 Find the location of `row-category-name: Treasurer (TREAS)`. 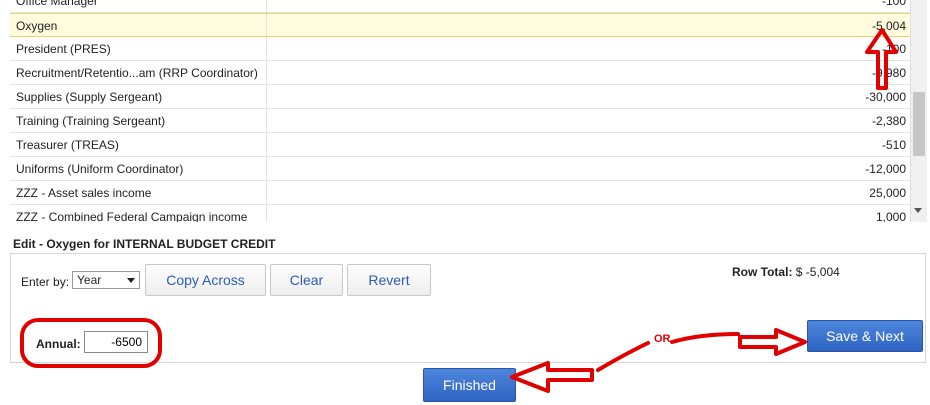

row-category-name: Treasurer (TREAS) is located at coordinates (67, 145).